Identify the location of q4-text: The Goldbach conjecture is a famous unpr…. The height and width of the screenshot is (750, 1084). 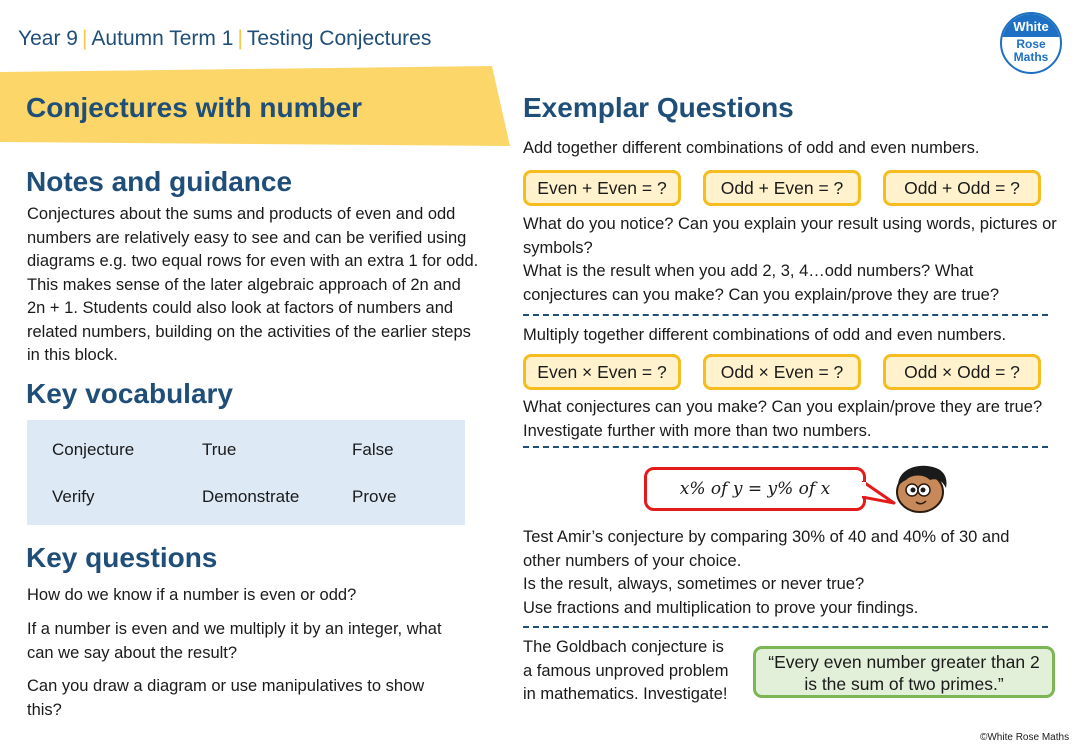
(638, 671).